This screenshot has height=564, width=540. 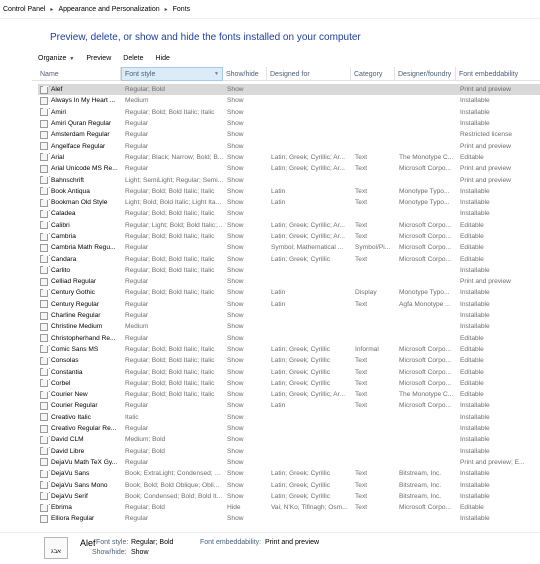 I want to click on preview-button: Preview, so click(x=98, y=58).